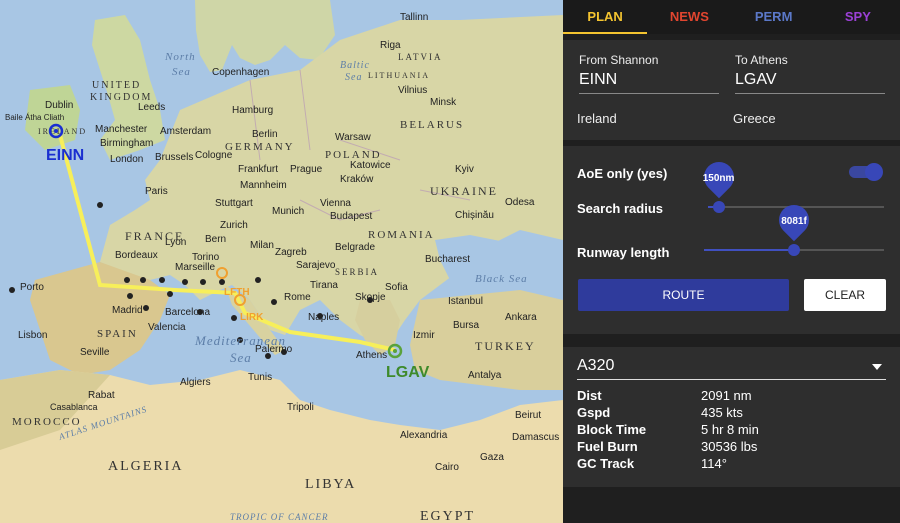 The width and height of the screenshot is (900, 523). I want to click on map-label: TROPIC OF CANCER, so click(279, 517).